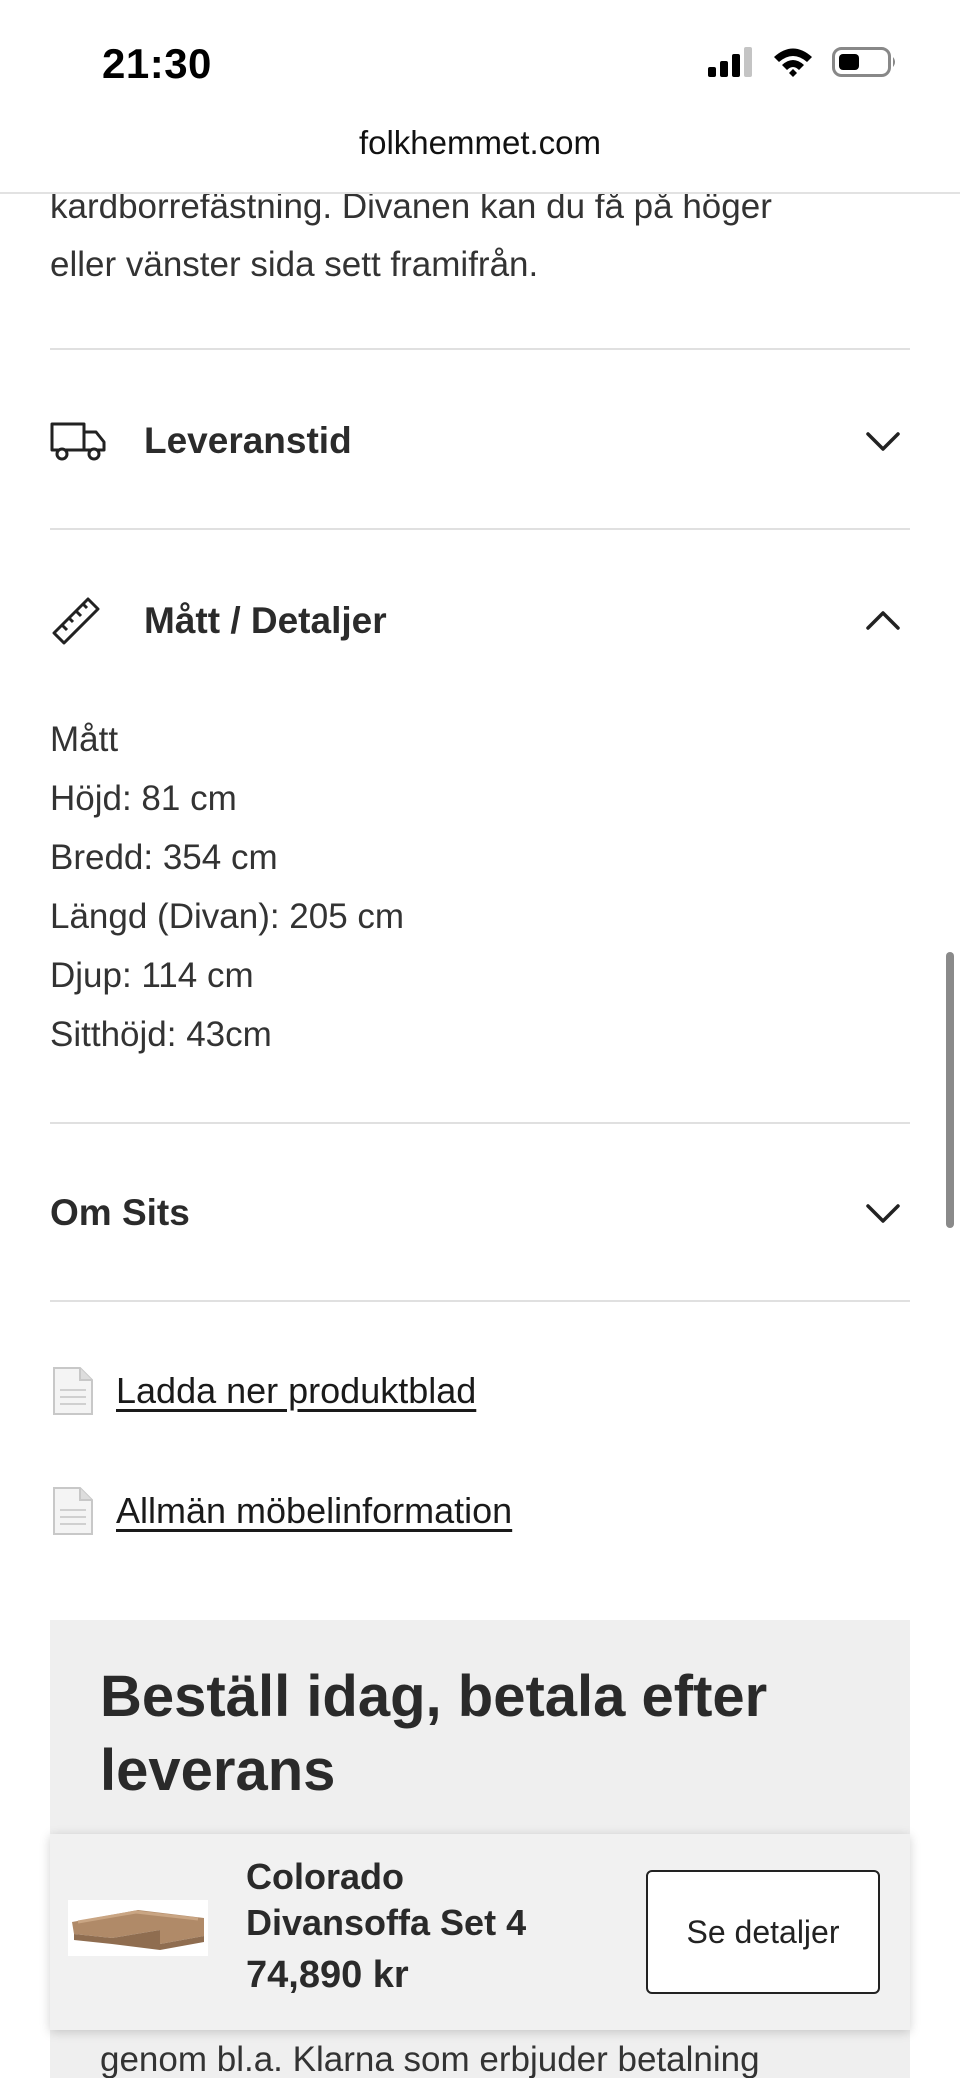 The width and height of the screenshot is (960, 2078). Describe the element at coordinates (386, 1900) in the screenshot. I see `product-name: Colorado Divansoffa Set 4` at that location.